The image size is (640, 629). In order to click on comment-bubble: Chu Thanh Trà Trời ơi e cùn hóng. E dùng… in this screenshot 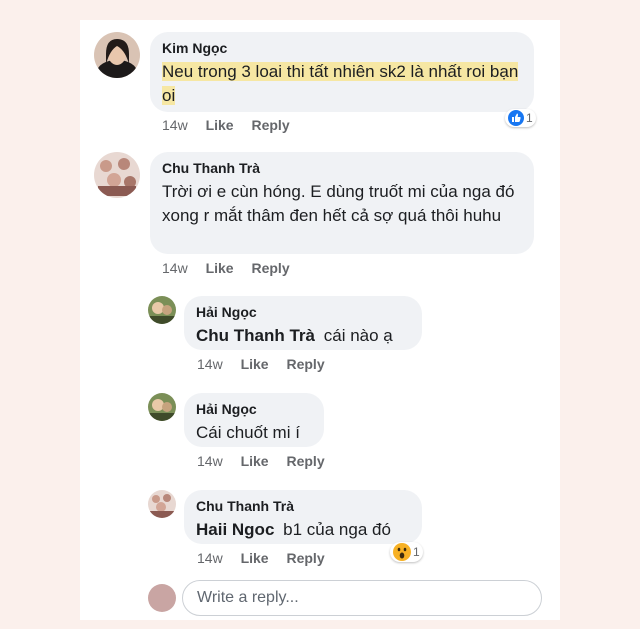, I will do `click(342, 203)`.